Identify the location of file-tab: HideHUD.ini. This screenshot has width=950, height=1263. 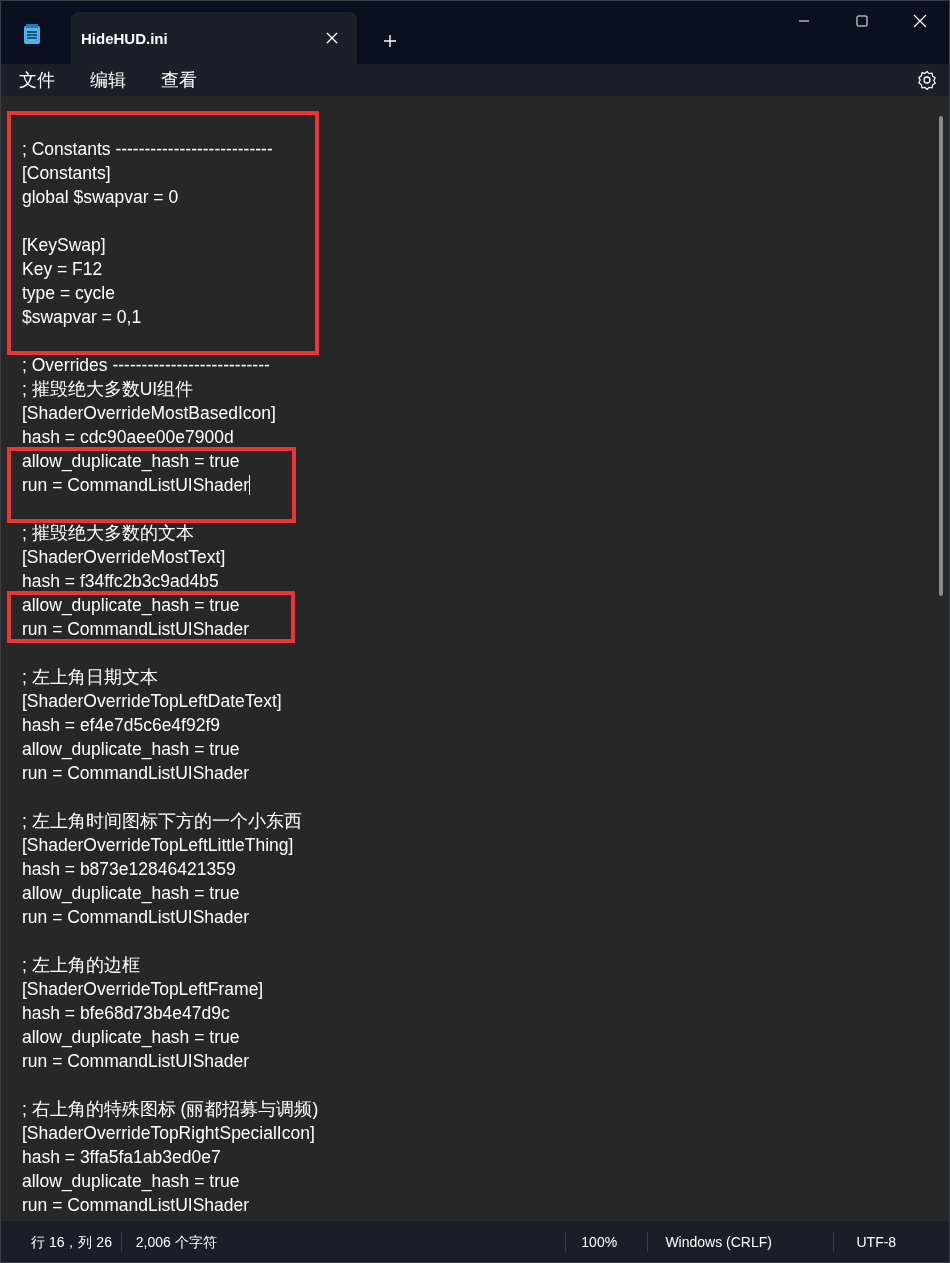
(214, 38).